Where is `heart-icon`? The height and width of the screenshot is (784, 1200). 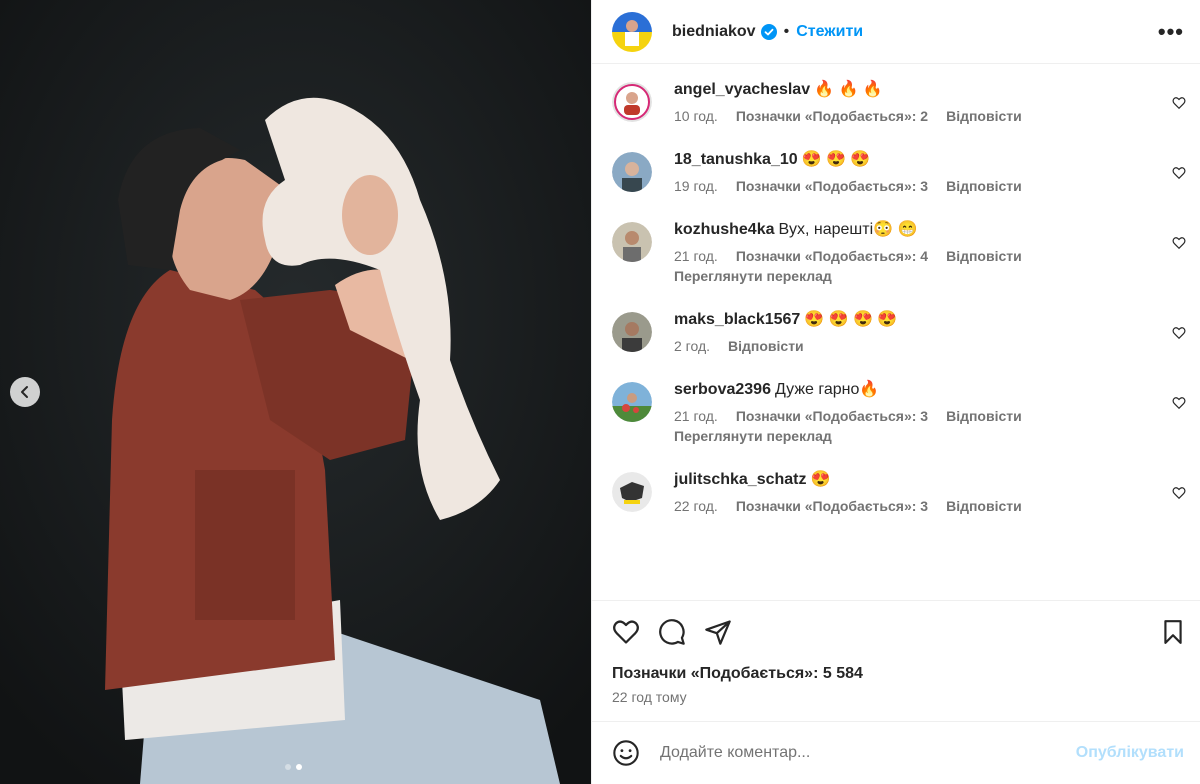
heart-icon is located at coordinates (626, 632).